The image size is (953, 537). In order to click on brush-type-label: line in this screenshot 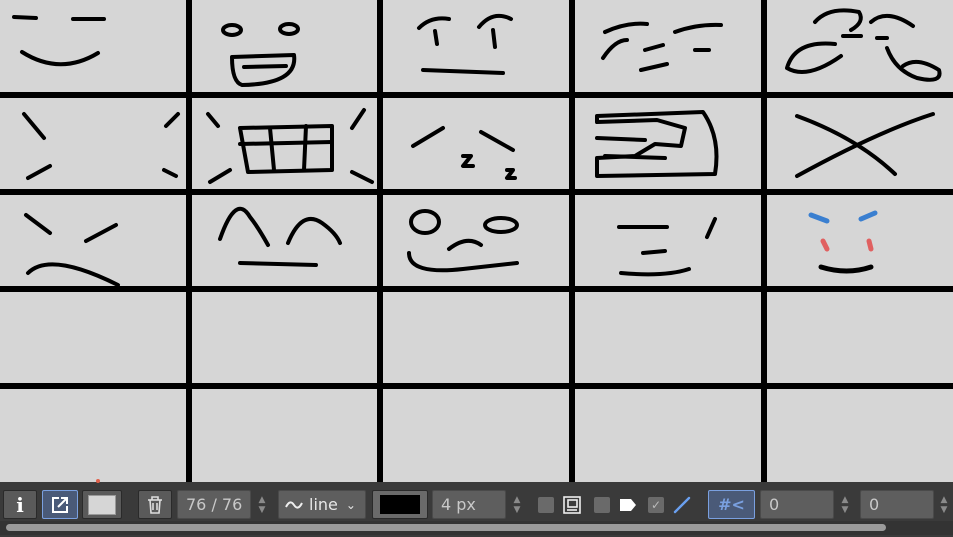, I will do `click(323, 504)`.